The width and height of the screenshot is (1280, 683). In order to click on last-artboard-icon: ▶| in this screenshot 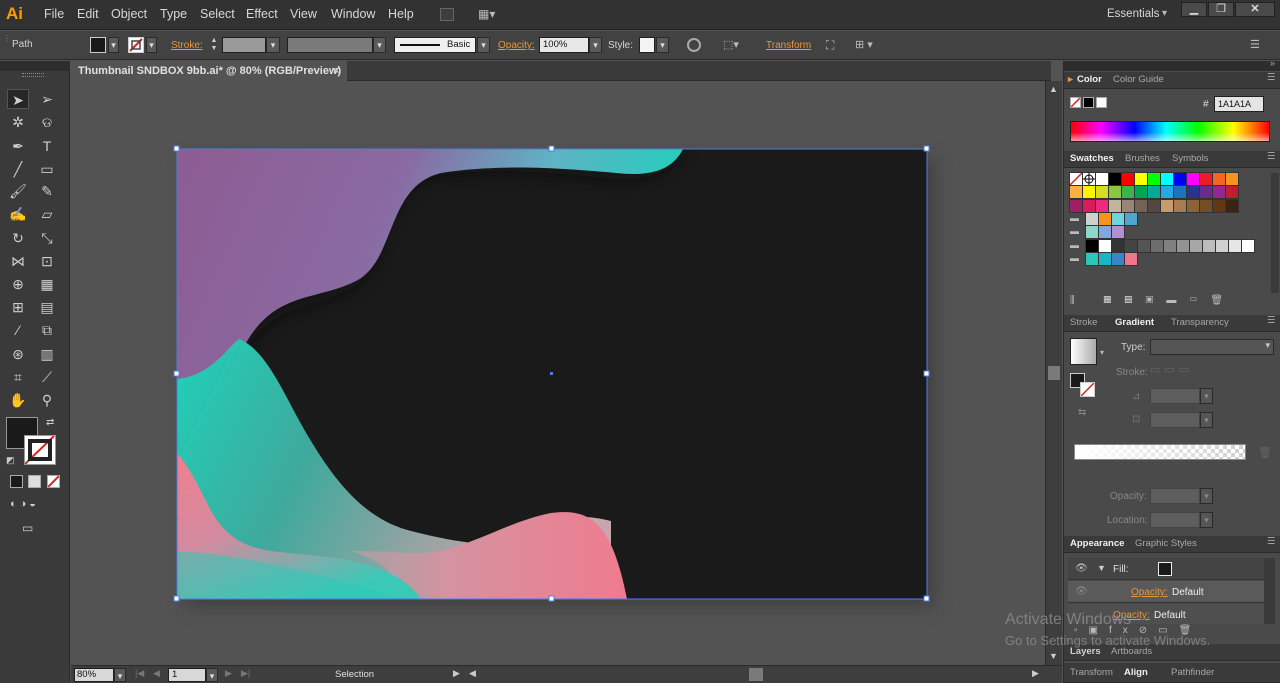, I will do `click(245, 673)`.